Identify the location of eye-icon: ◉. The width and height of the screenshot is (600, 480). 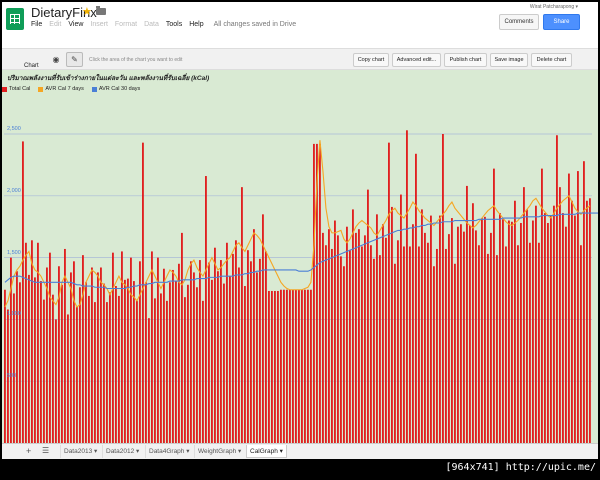
(56, 59).